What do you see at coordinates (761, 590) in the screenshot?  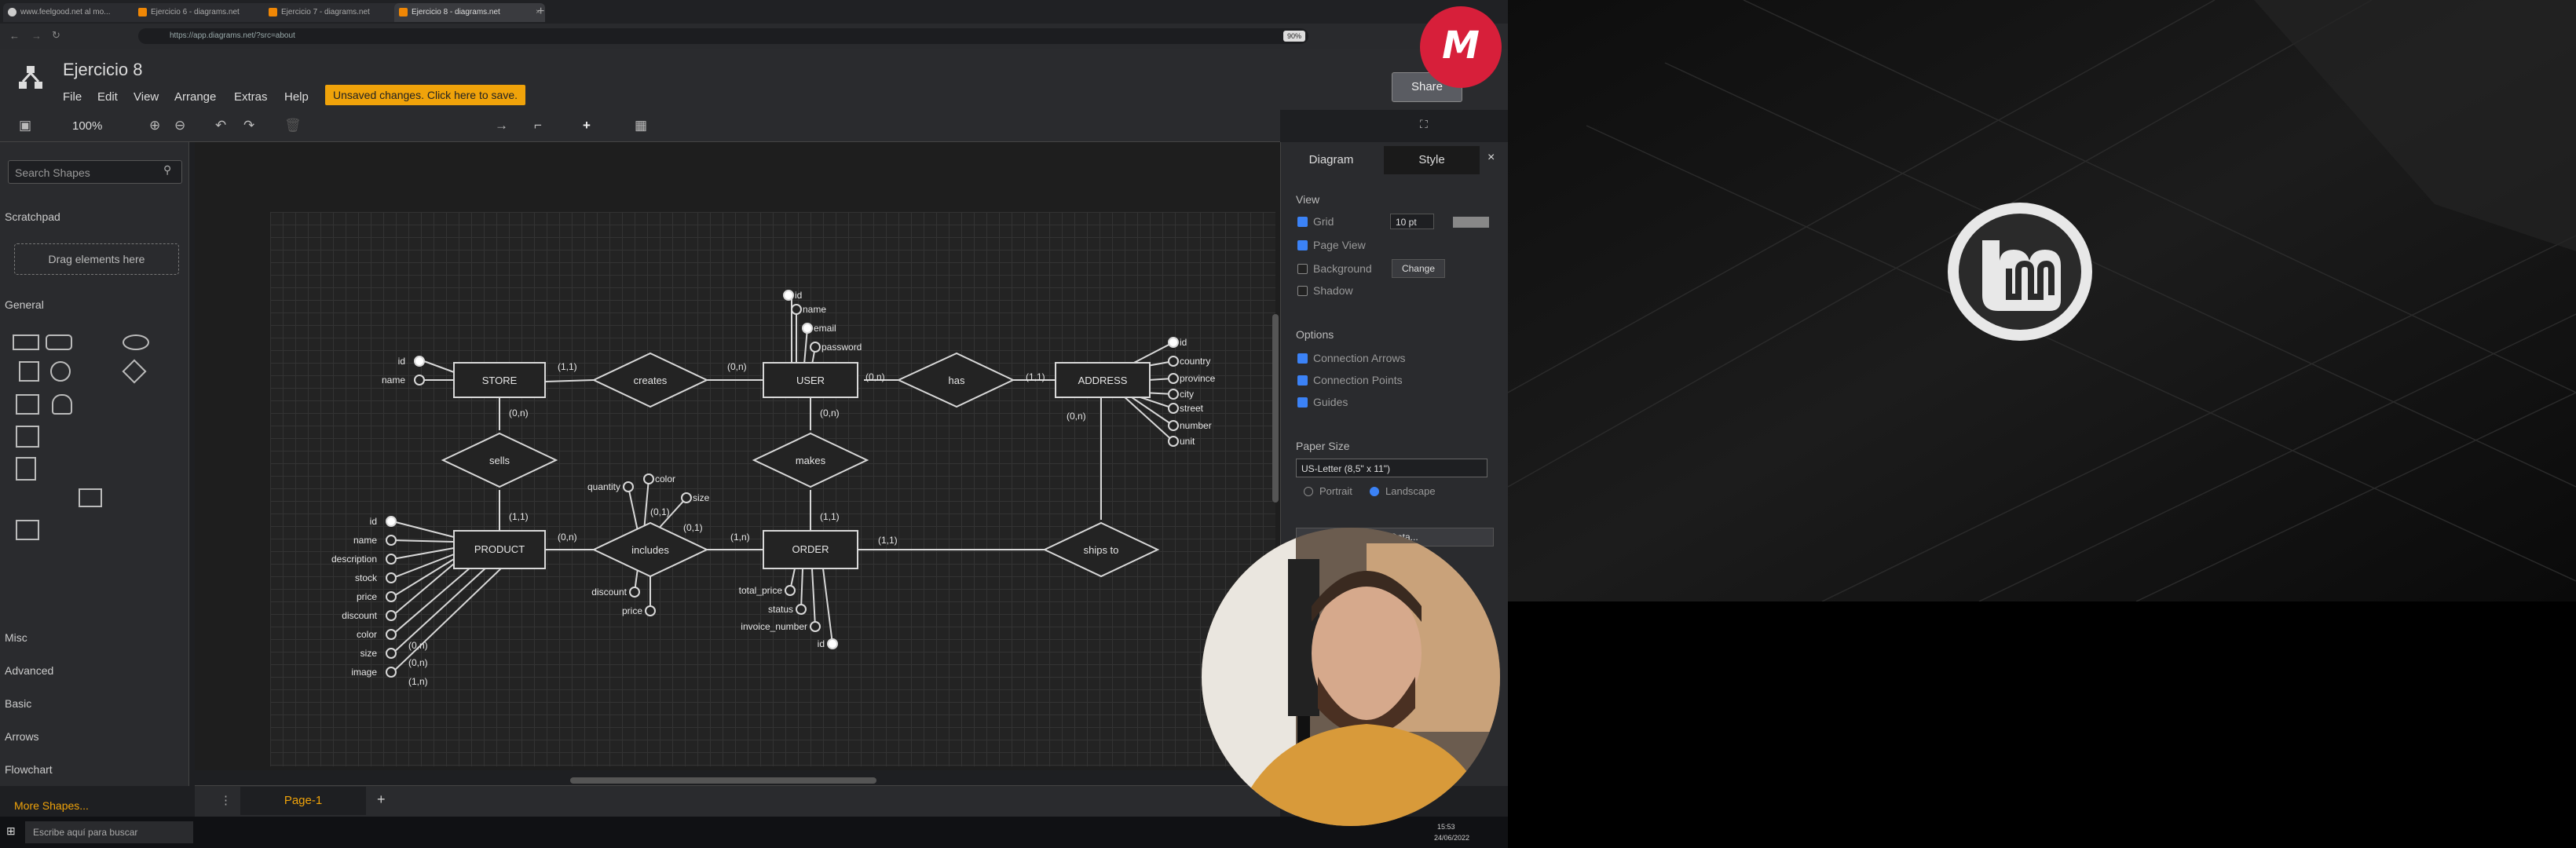 I see `attr-label: total_price` at bounding box center [761, 590].